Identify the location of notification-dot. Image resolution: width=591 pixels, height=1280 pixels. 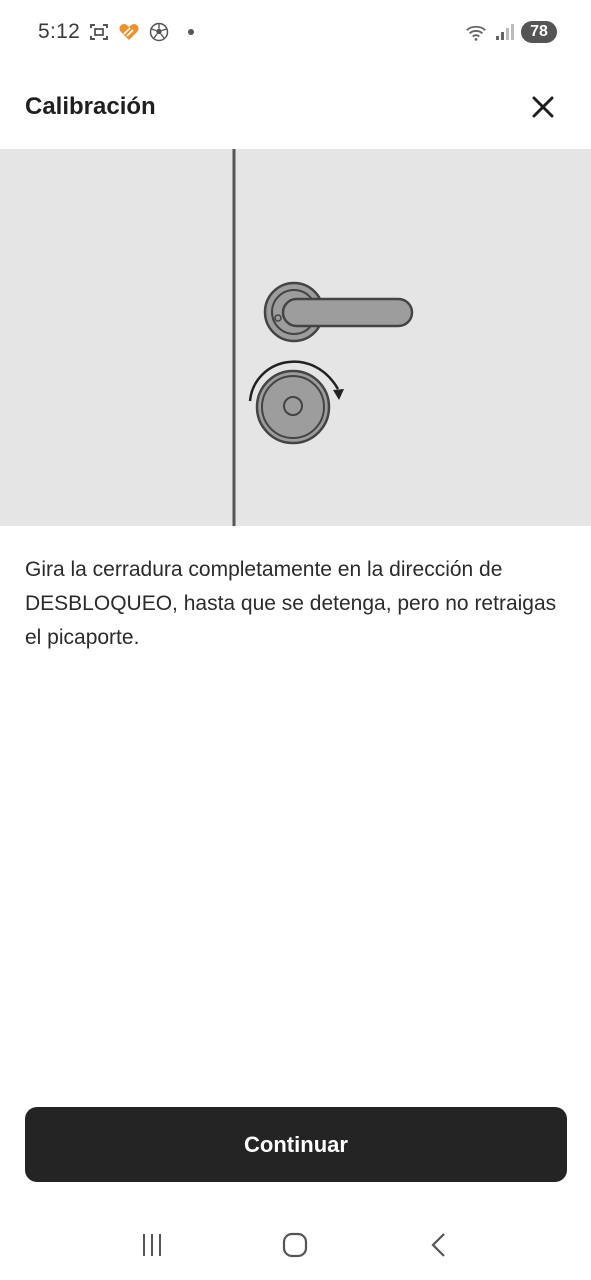
(191, 32).